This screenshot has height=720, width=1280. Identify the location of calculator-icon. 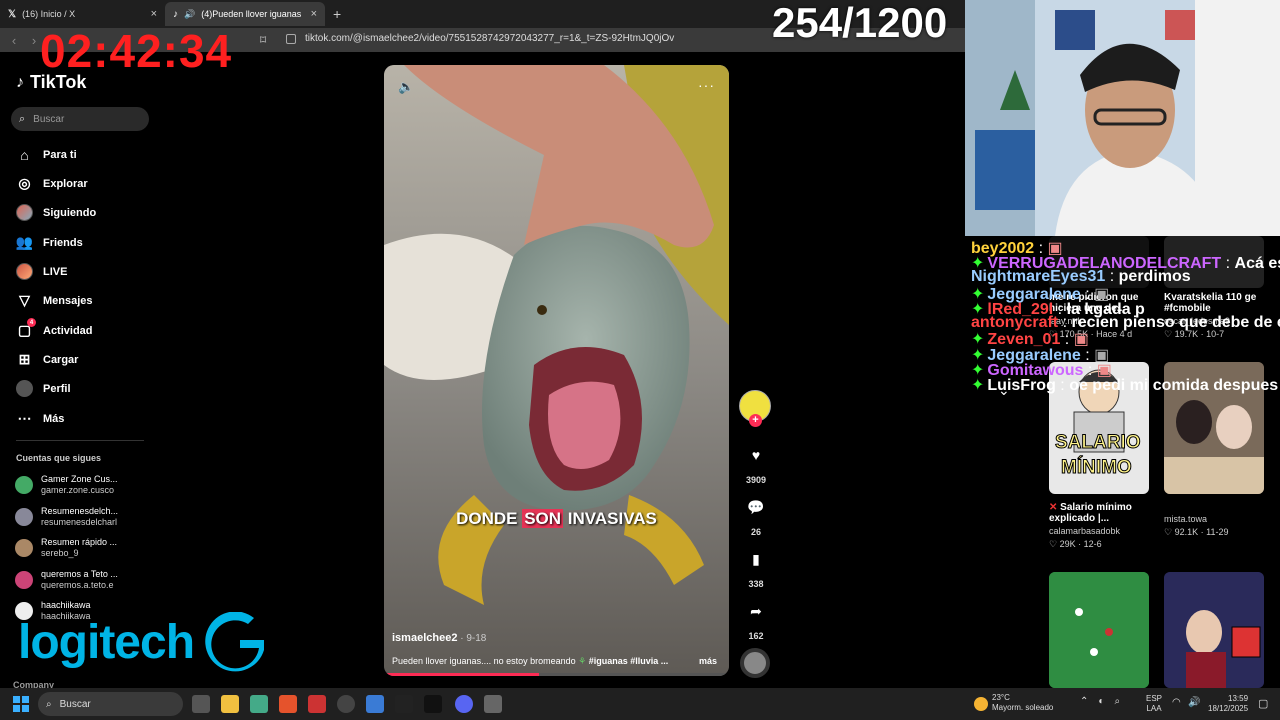
(493, 704).